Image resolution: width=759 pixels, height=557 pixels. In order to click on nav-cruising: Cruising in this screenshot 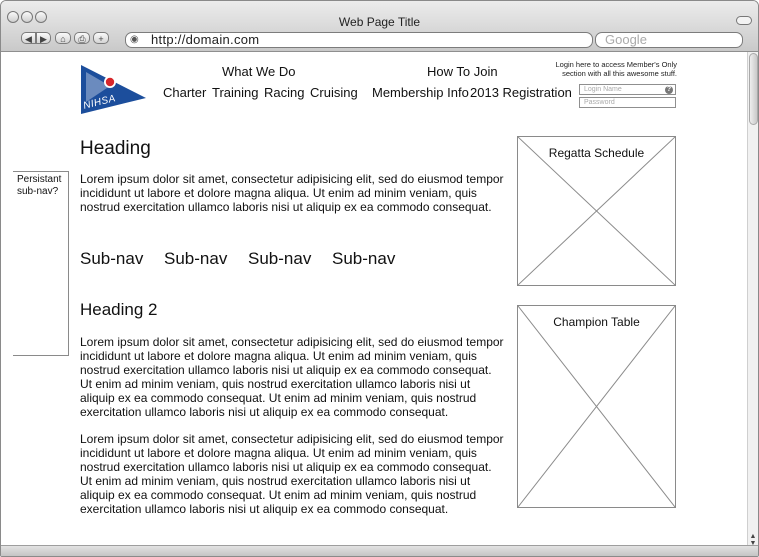, I will do `click(334, 92)`.